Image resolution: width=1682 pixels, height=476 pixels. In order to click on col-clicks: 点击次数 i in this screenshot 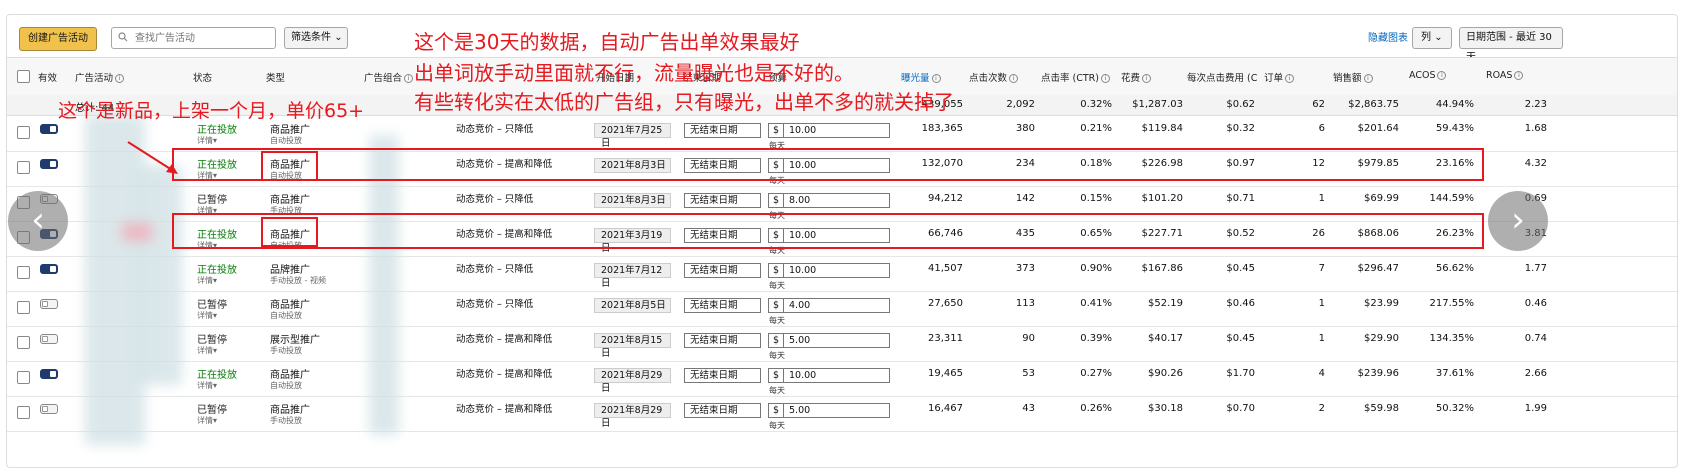, I will do `click(994, 77)`.